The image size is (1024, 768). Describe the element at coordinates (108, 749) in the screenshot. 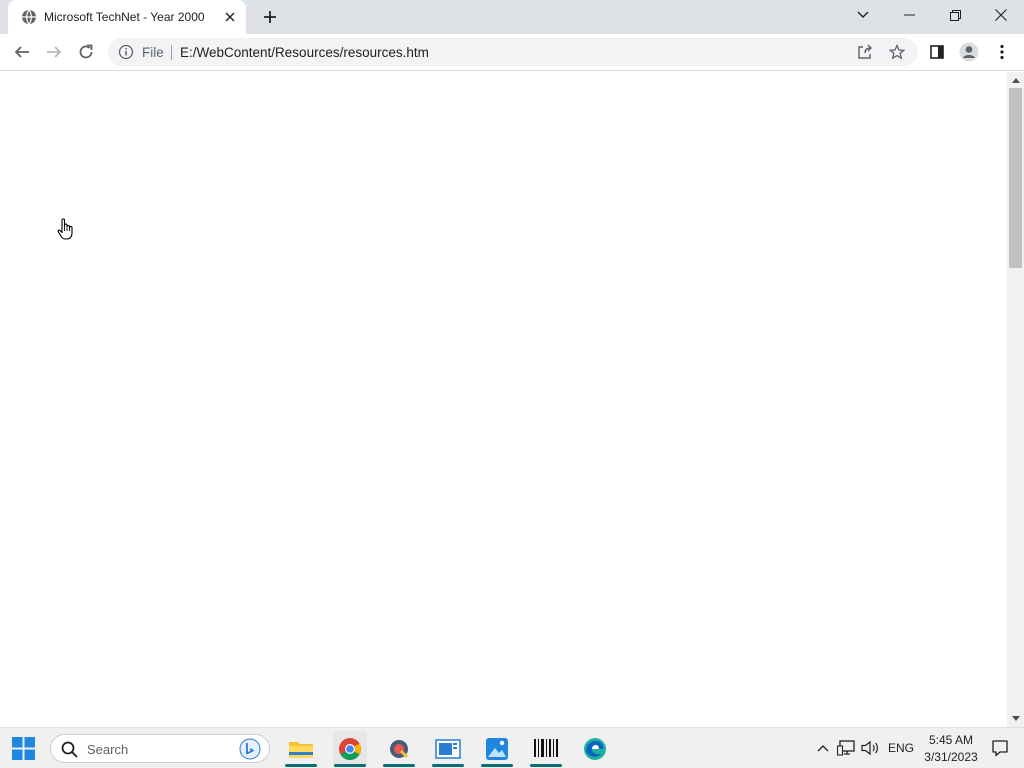

I see `search-placeholder: Search` at that location.